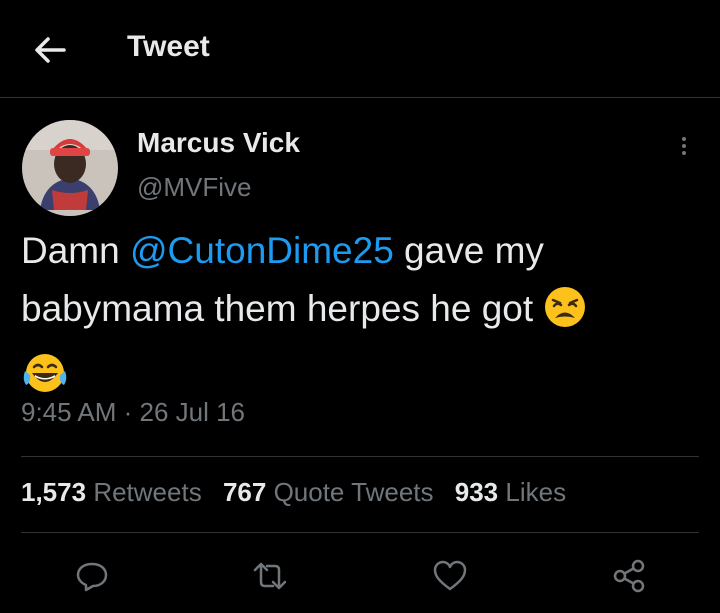  I want to click on like-icon, so click(450, 576).